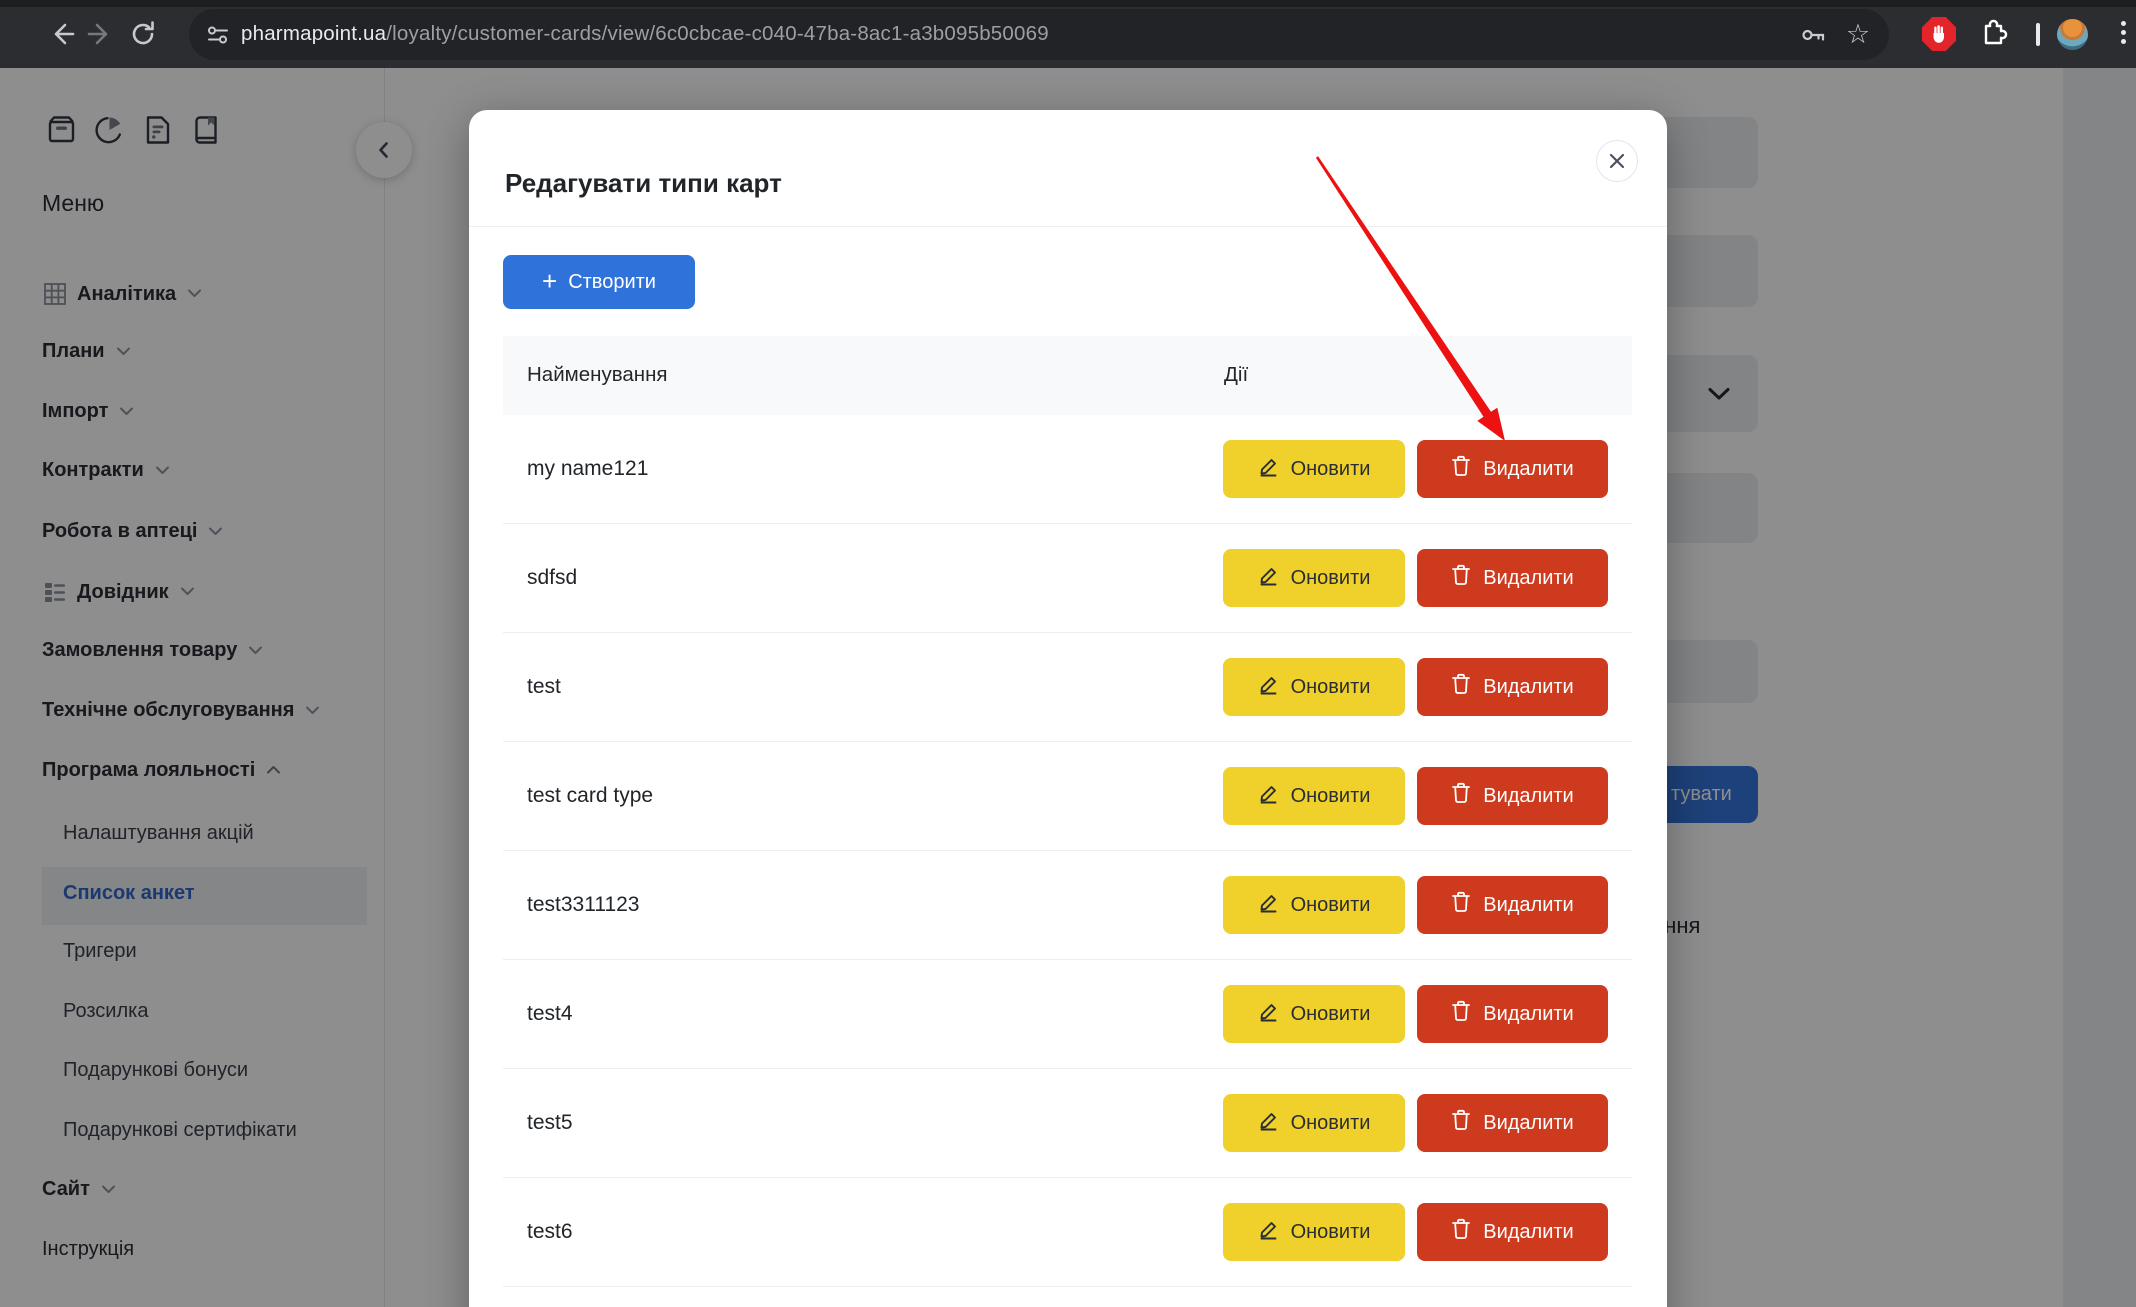 The height and width of the screenshot is (1307, 2136). Describe the element at coordinates (1314, 1232) in the screenshot. I see `update-button-row-7: Оновити` at that location.